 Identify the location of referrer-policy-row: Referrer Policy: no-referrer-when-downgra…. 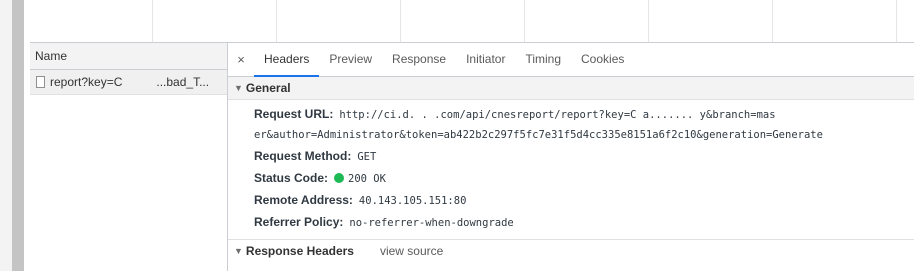
(584, 222).